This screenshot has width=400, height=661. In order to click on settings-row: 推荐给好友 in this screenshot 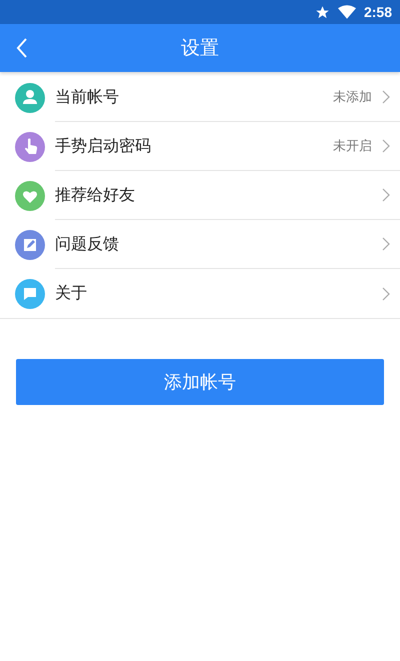, I will do `click(227, 195)`.